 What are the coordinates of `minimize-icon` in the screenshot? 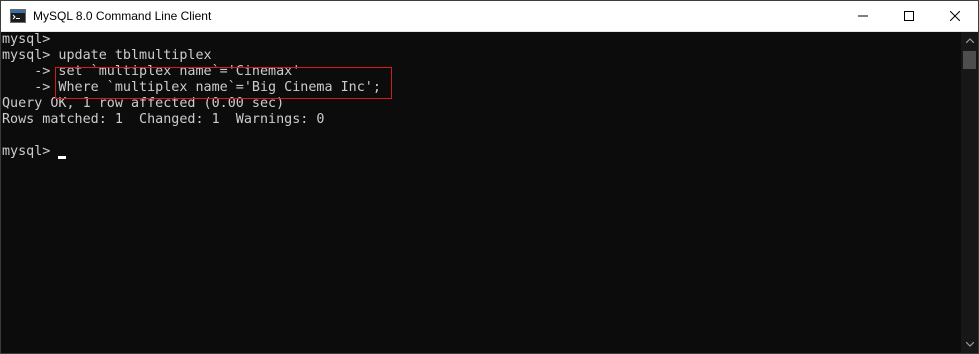 It's located at (863, 16).